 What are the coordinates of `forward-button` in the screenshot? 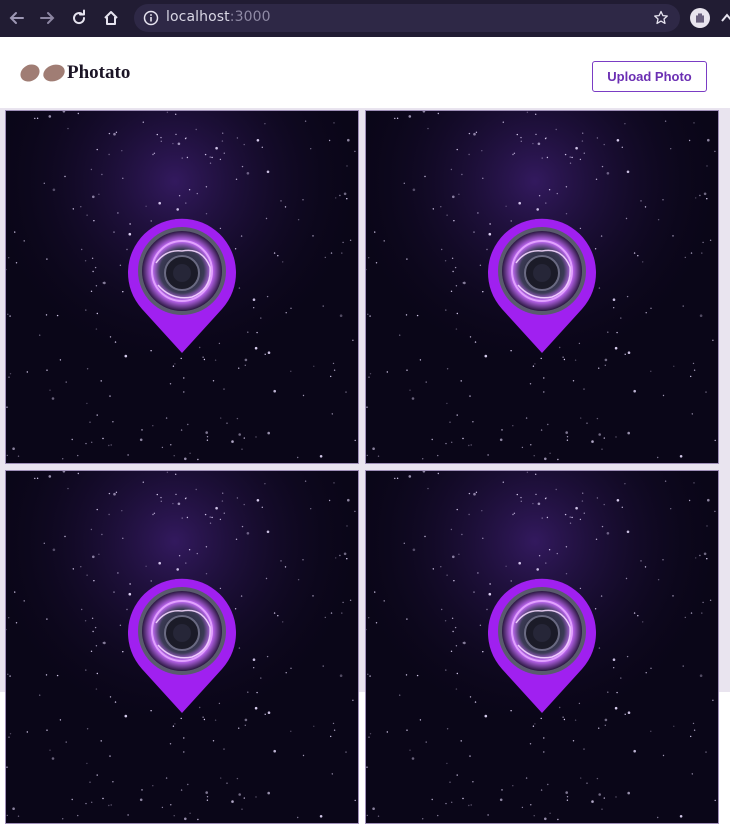 It's located at (47, 18).